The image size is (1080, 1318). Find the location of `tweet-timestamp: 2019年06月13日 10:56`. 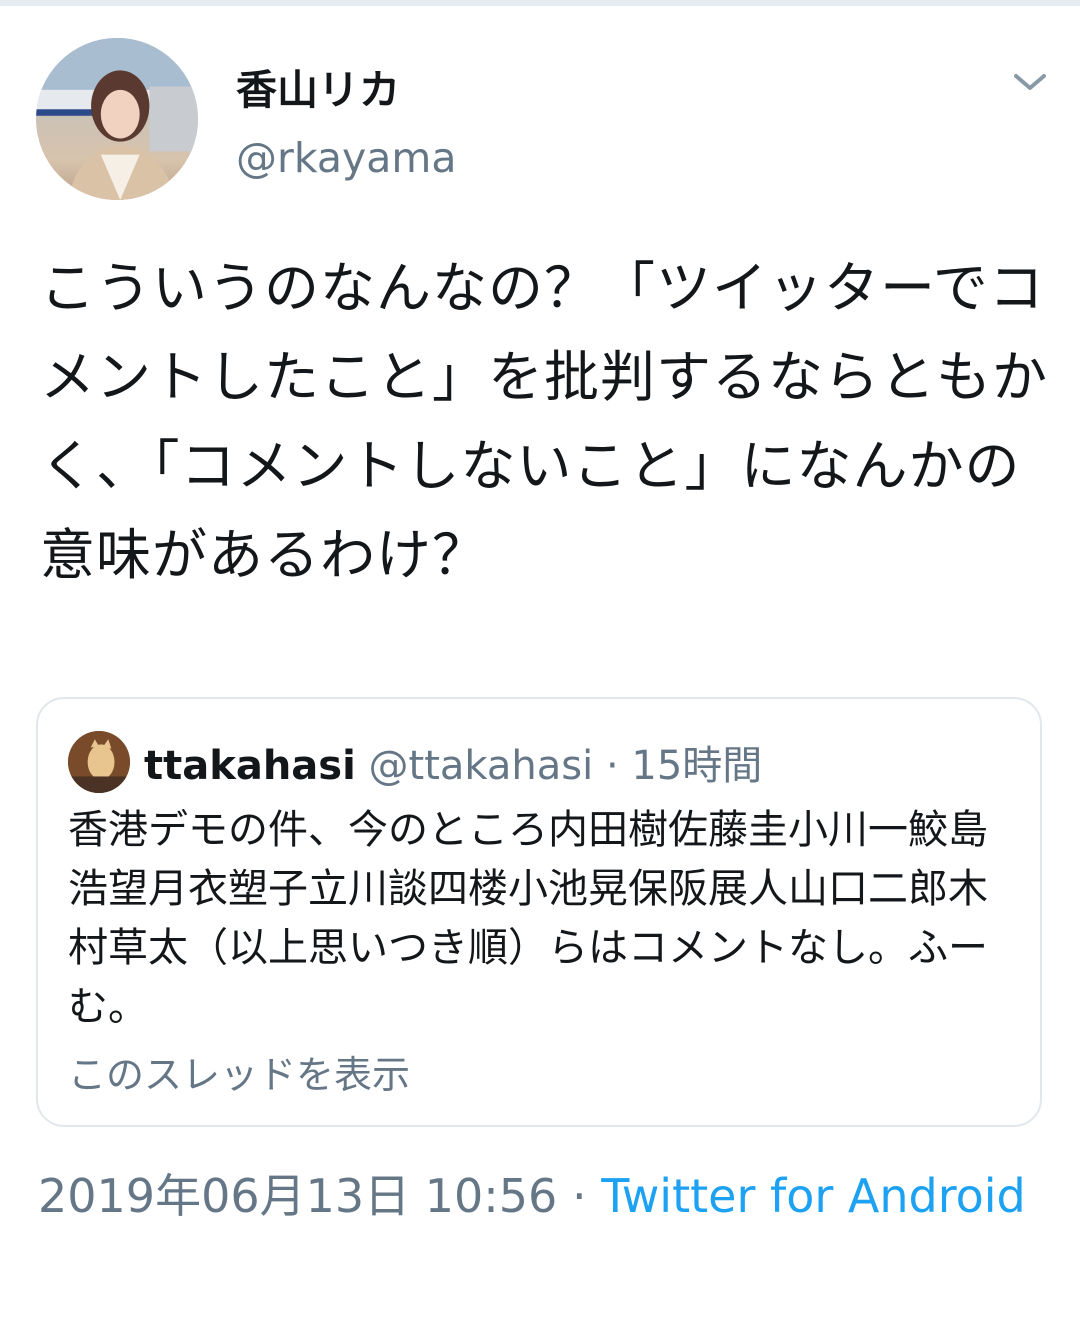

tweet-timestamp: 2019年06月13日 10:56 is located at coordinates (297, 1196).